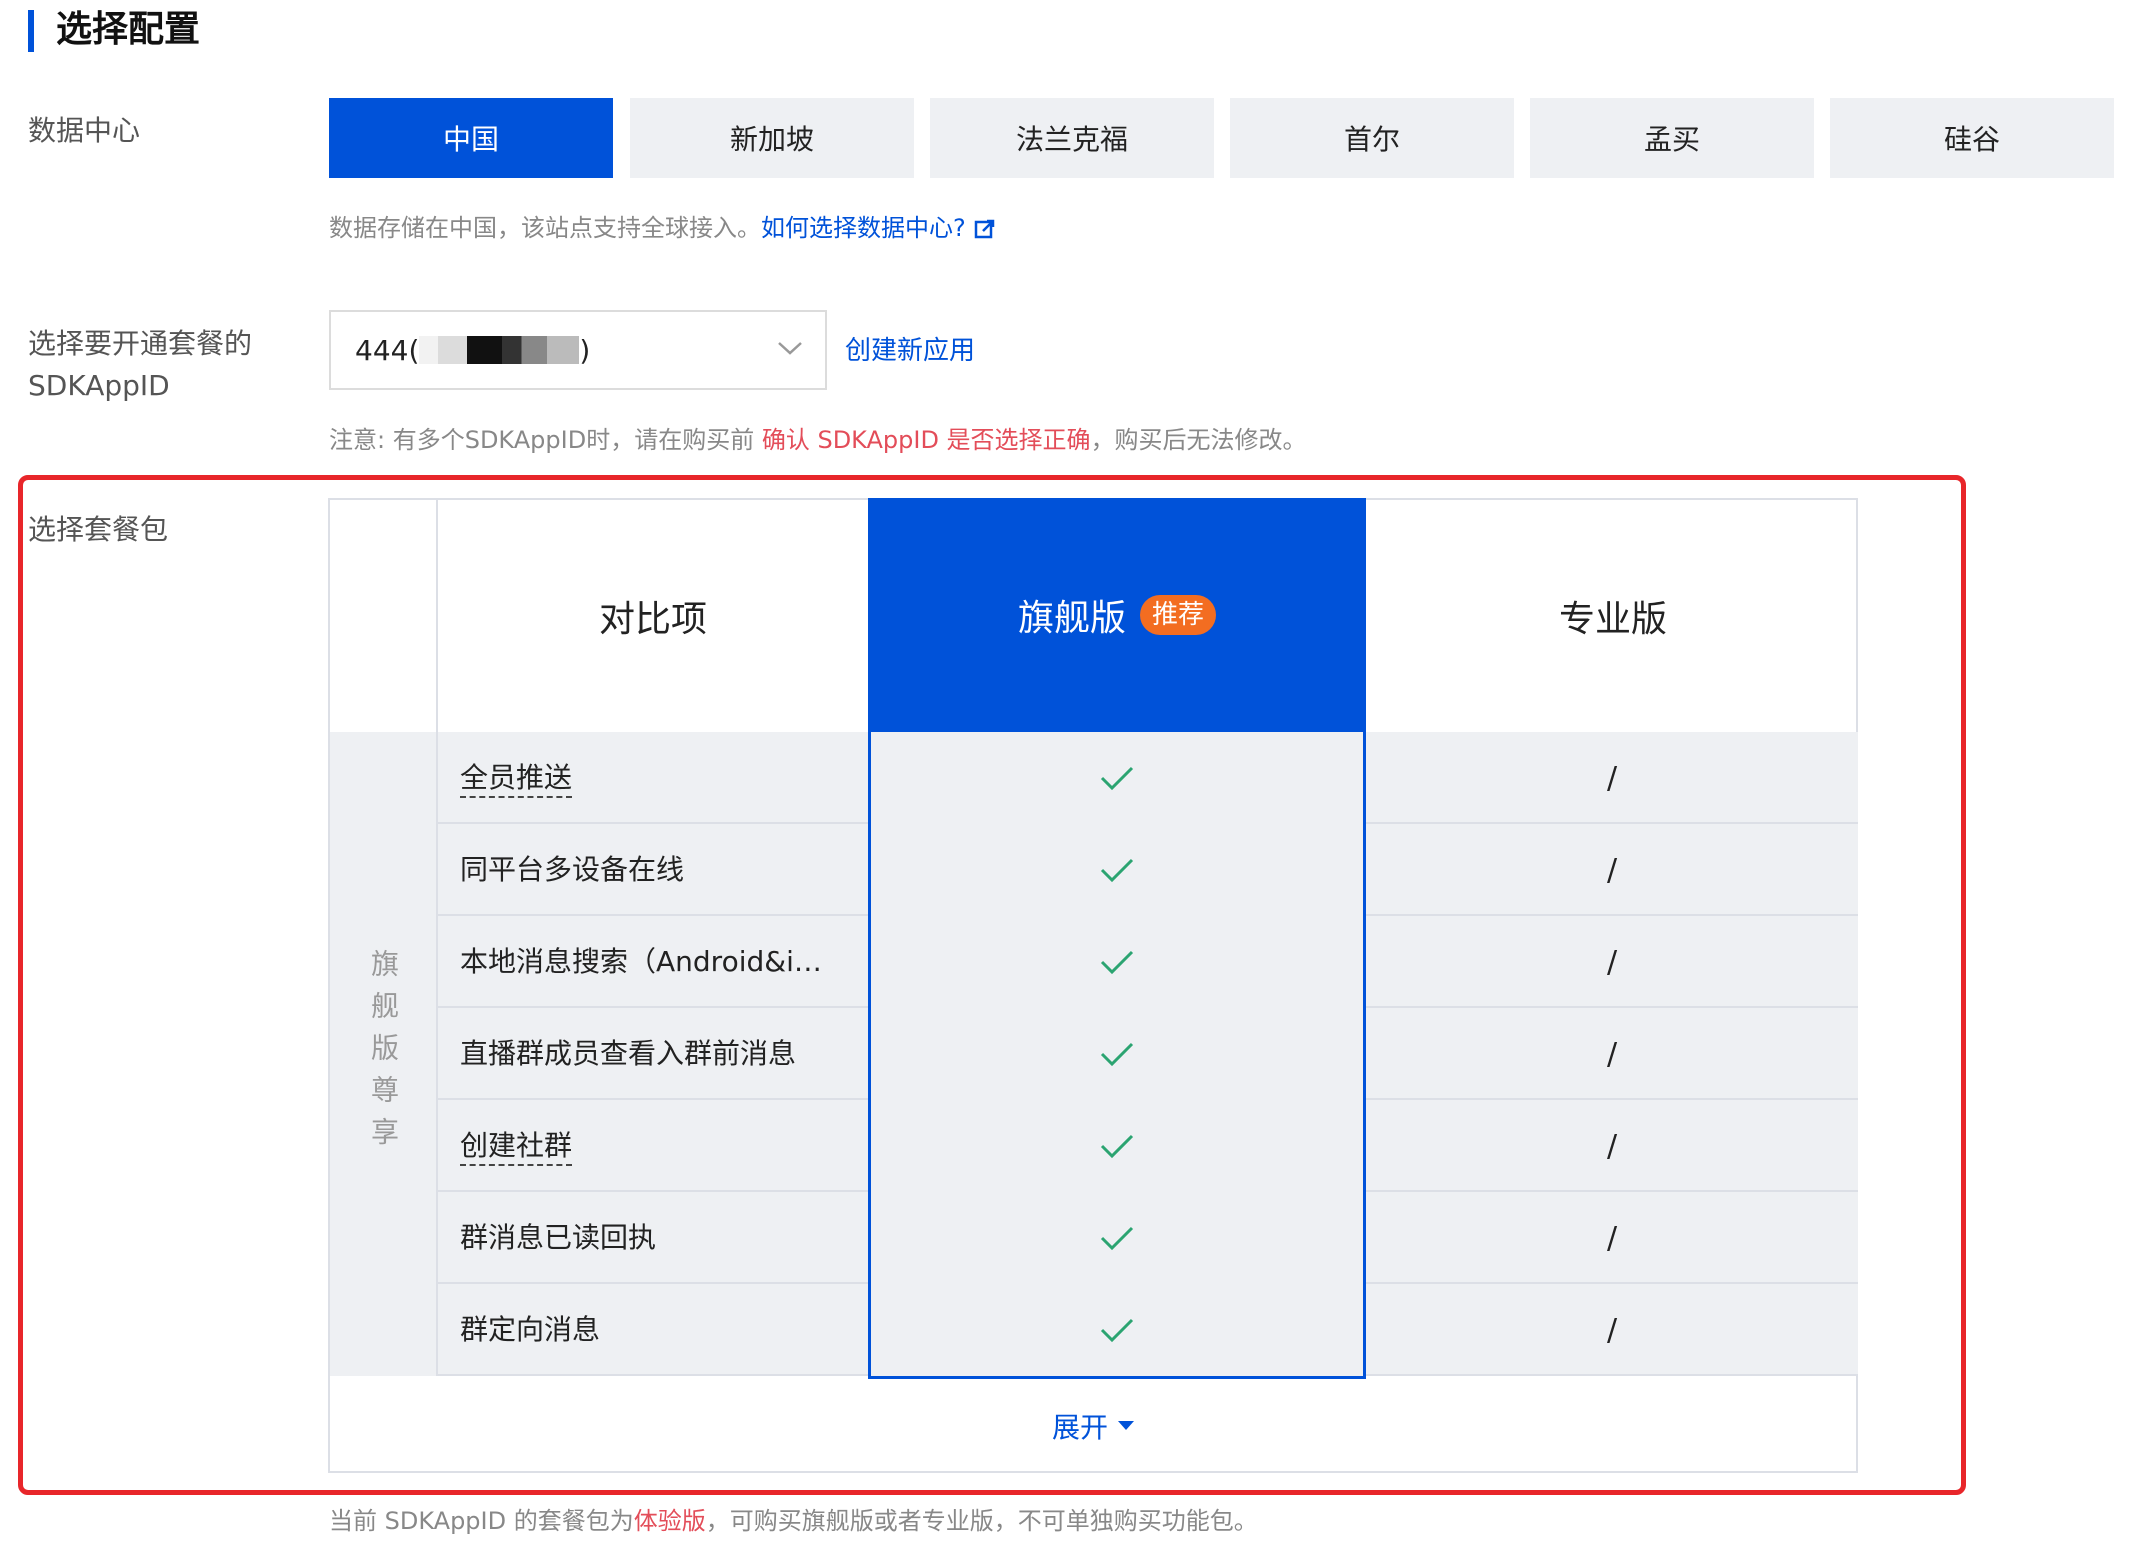 This screenshot has height=1546, width=2134. Describe the element at coordinates (910, 348) in the screenshot. I see `create-app-link: 创建新应用` at that location.